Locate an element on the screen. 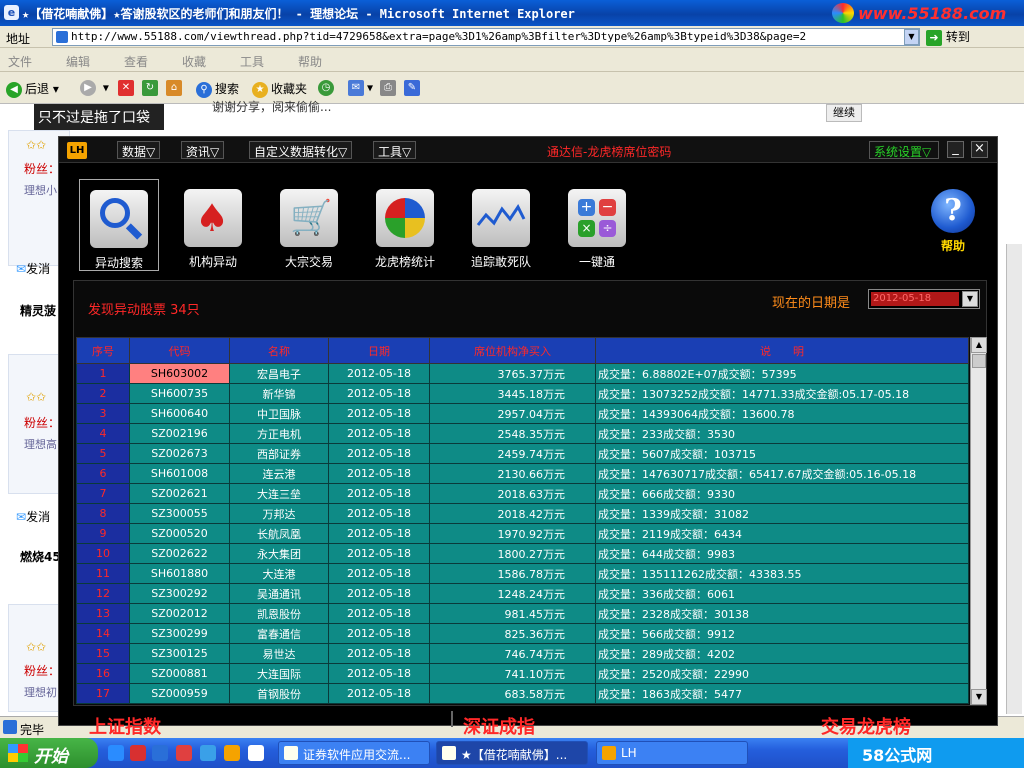 The height and width of the screenshot is (768, 1024). tool-one-click: + − × ÷ 一键通 is located at coordinates (597, 225).